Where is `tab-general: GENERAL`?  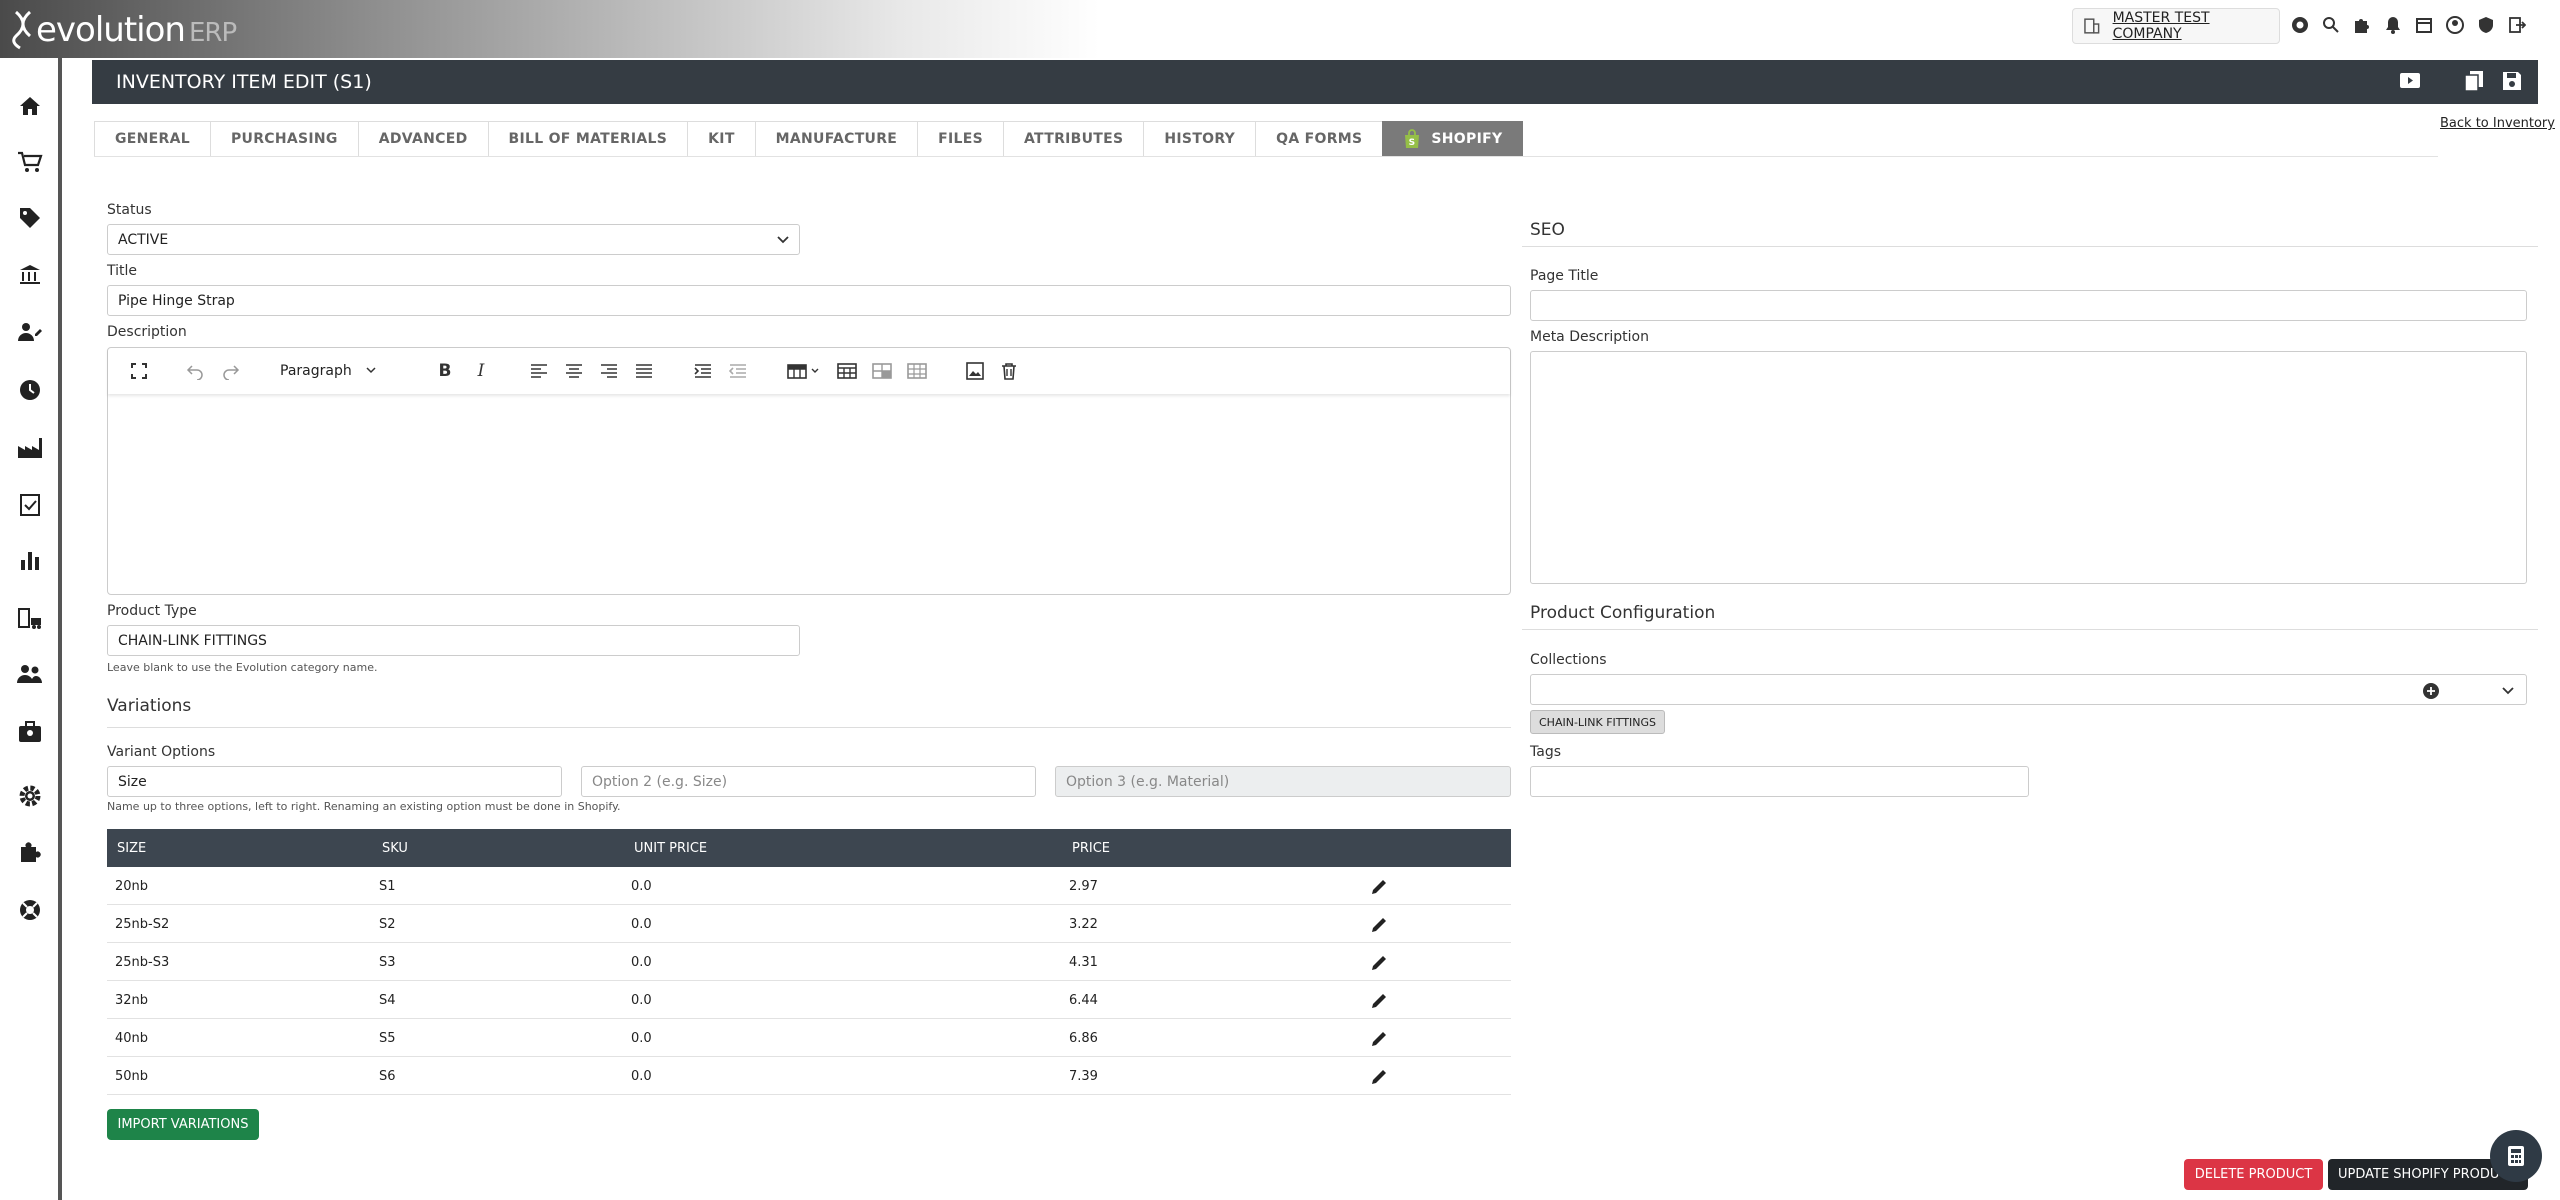
tab-general: GENERAL is located at coordinates (152, 139).